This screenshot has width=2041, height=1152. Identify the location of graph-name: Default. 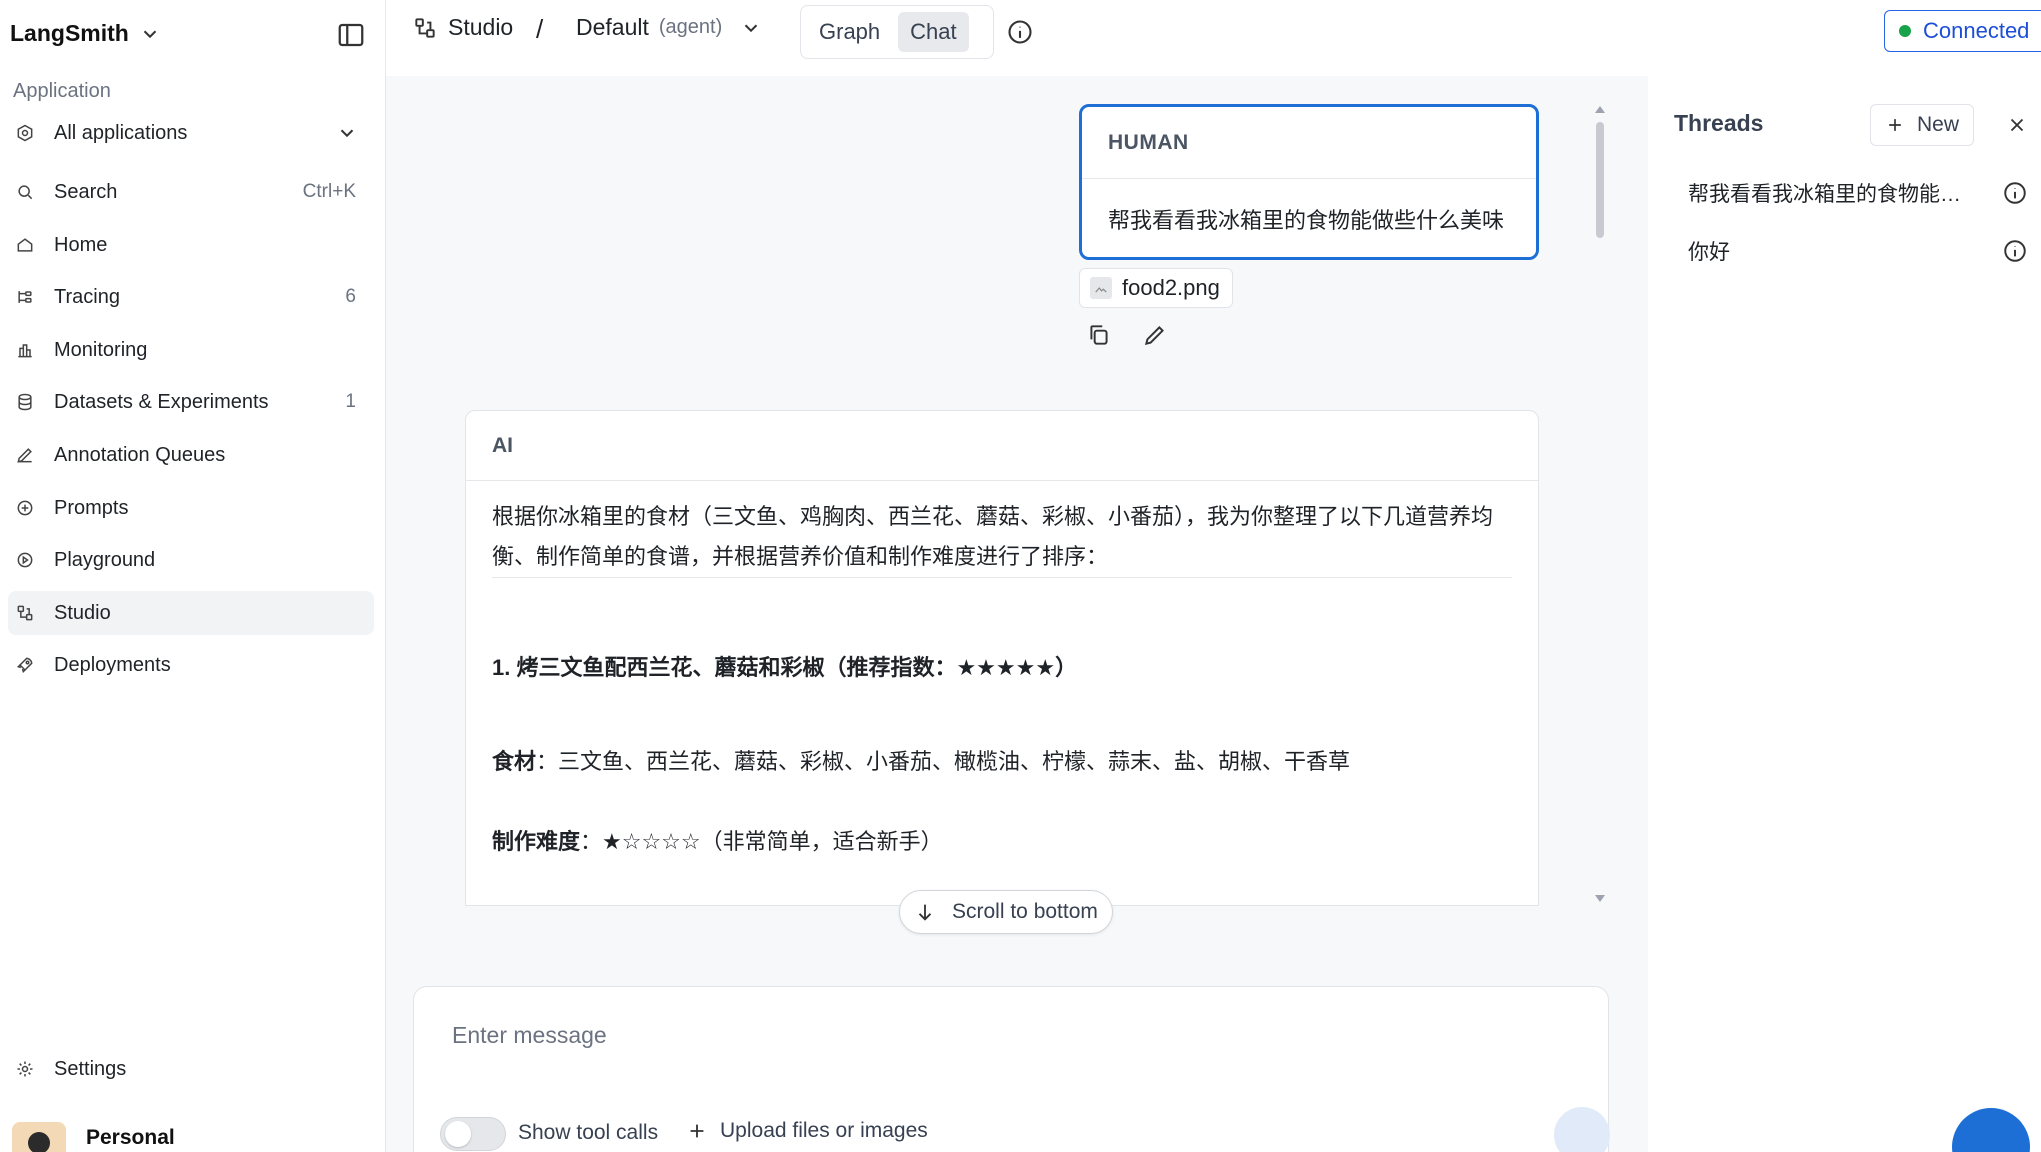
(612, 27).